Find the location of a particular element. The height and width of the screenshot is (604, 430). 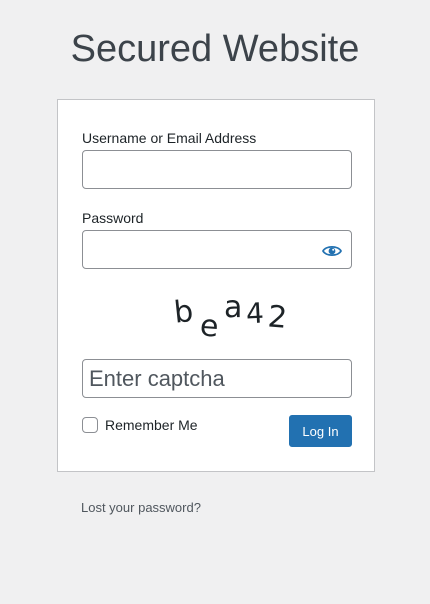

lost-password-link: Lost your password? is located at coordinates (141, 508).